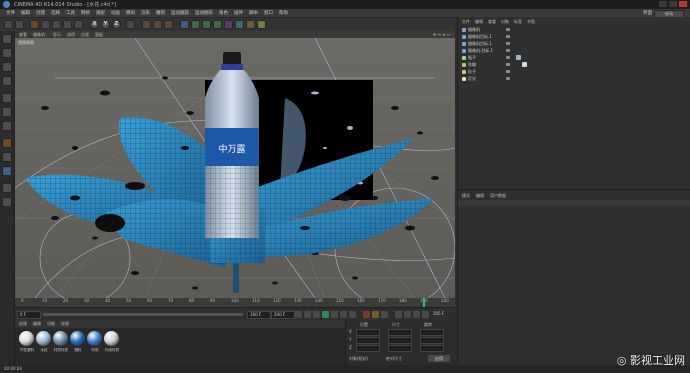  What do you see at coordinates (130, 13) in the screenshot?
I see `menu-item-8: 模拟` at bounding box center [130, 13].